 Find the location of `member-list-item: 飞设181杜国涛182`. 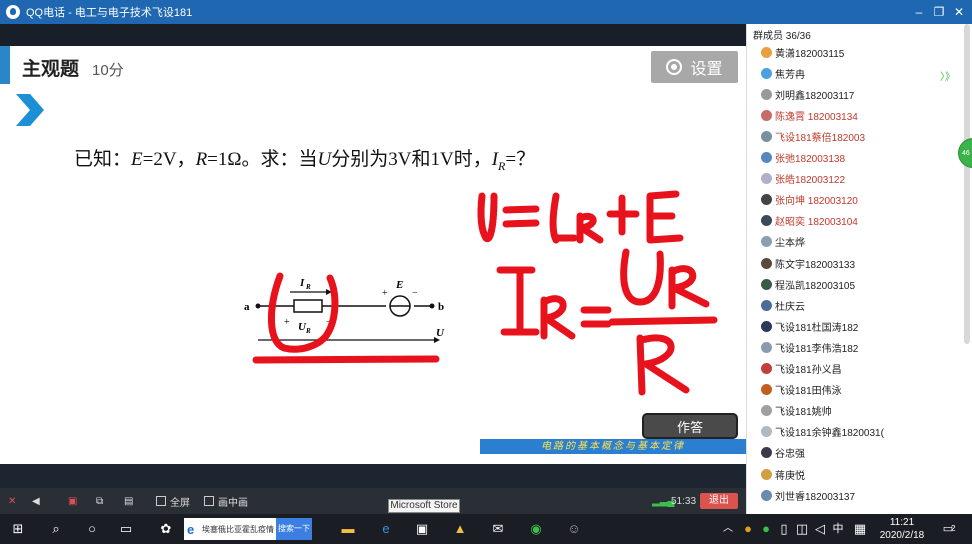

member-list-item: 飞设181杜国涛182 is located at coordinates (809, 326).